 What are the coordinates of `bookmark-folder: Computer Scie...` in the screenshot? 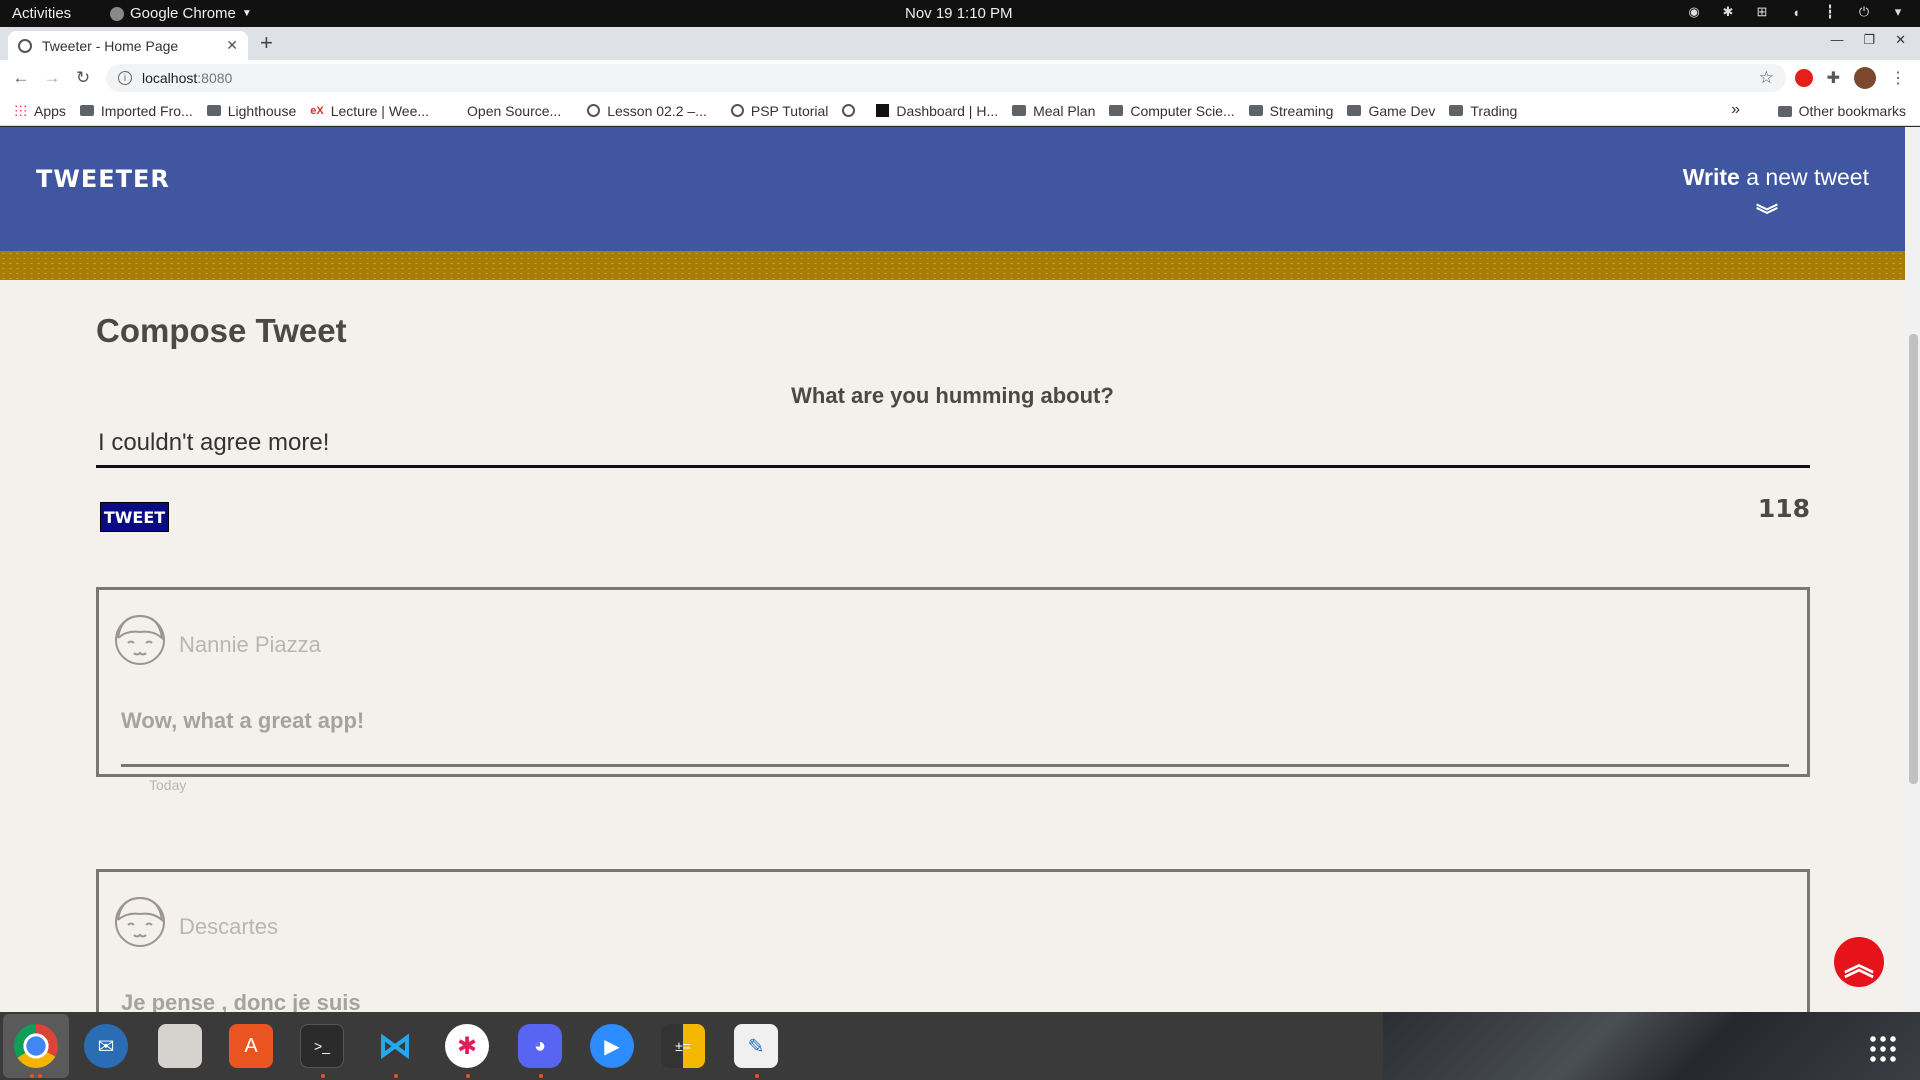 It's located at (1172, 111).